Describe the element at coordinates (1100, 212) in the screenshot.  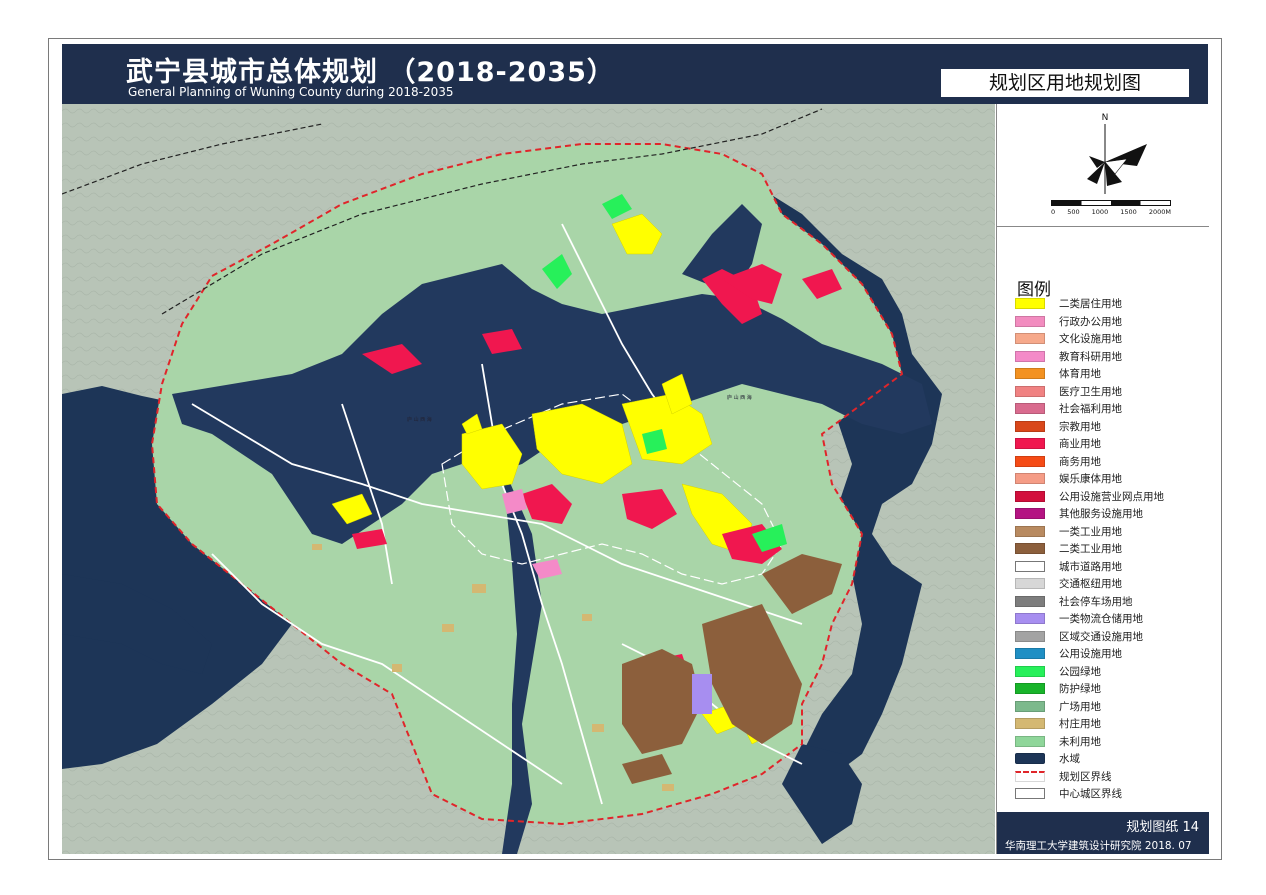
I see `scale-label: 1000` at that location.